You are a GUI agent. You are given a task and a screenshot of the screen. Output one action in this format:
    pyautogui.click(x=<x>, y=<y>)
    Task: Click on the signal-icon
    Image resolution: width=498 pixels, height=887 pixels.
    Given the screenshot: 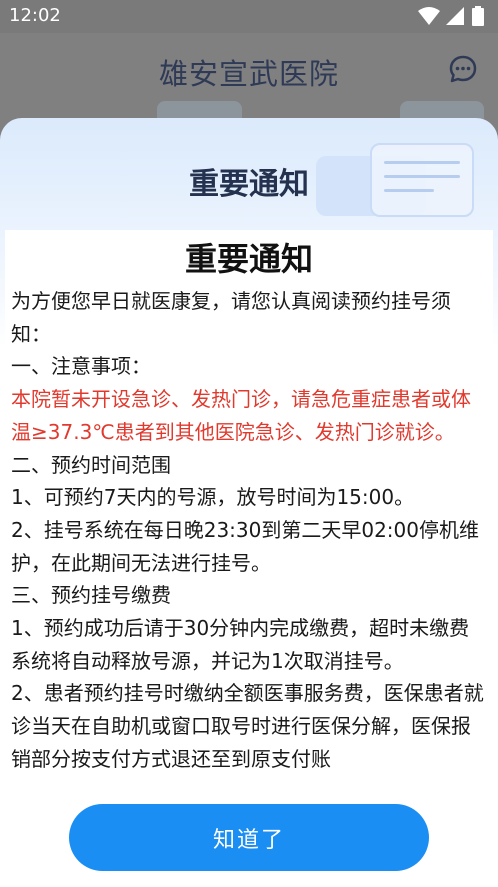 What is the action you would take?
    pyautogui.click(x=455, y=16)
    